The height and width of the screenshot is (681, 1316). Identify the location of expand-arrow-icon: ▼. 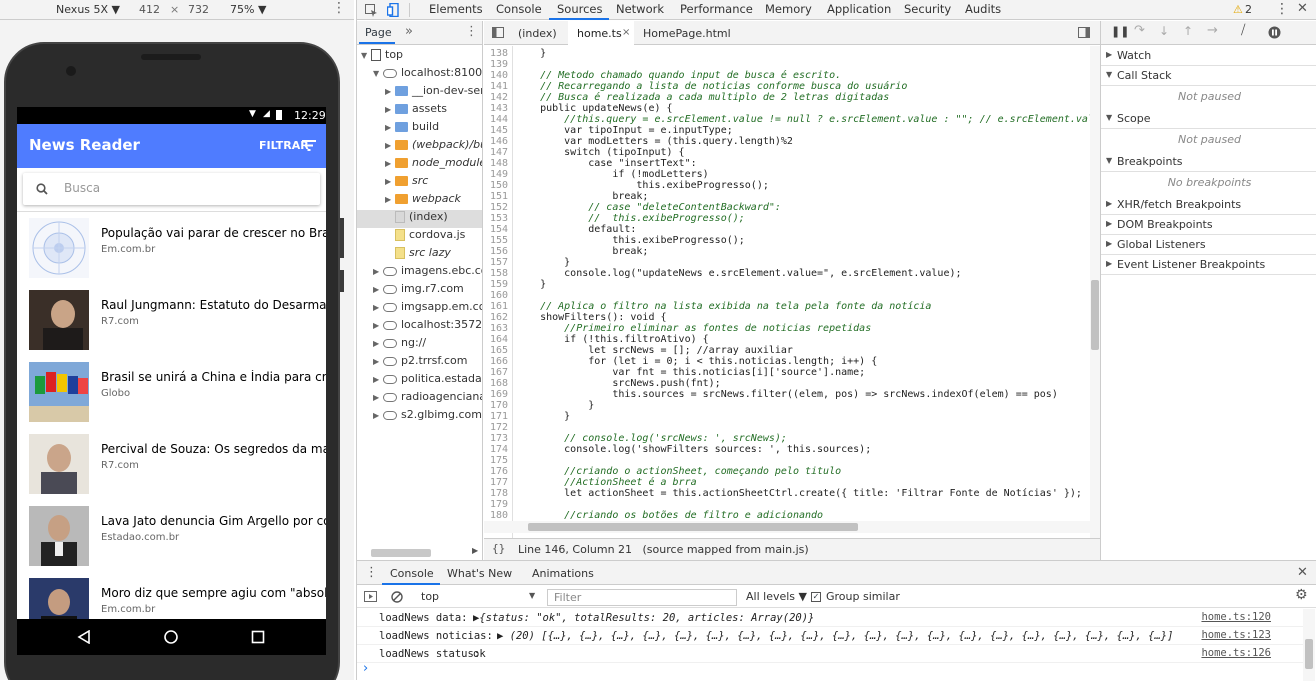
(378, 73).